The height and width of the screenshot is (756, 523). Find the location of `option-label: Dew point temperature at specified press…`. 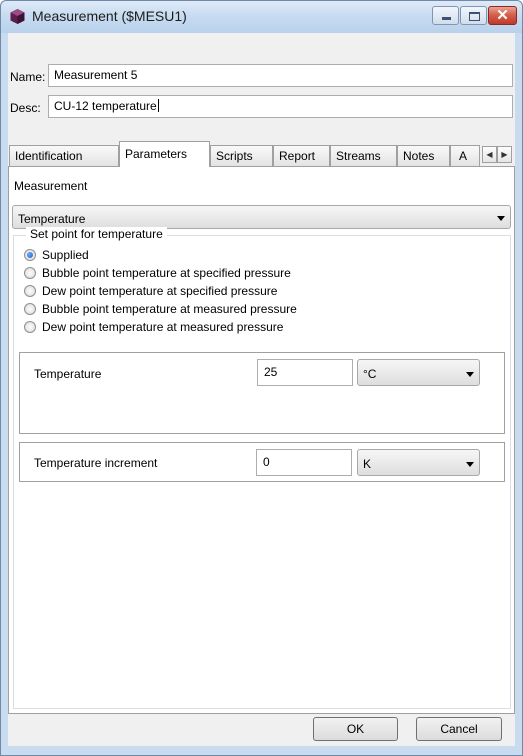

option-label: Dew point temperature at specified press… is located at coordinates (160, 291).